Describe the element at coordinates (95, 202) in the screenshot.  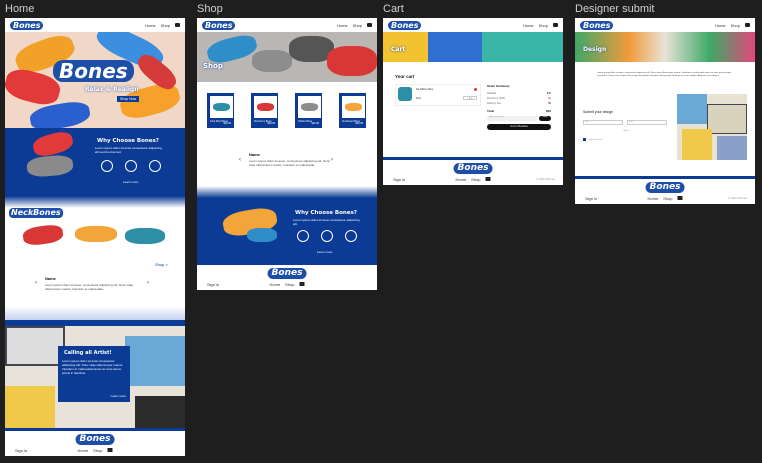
I see `section-fade` at that location.